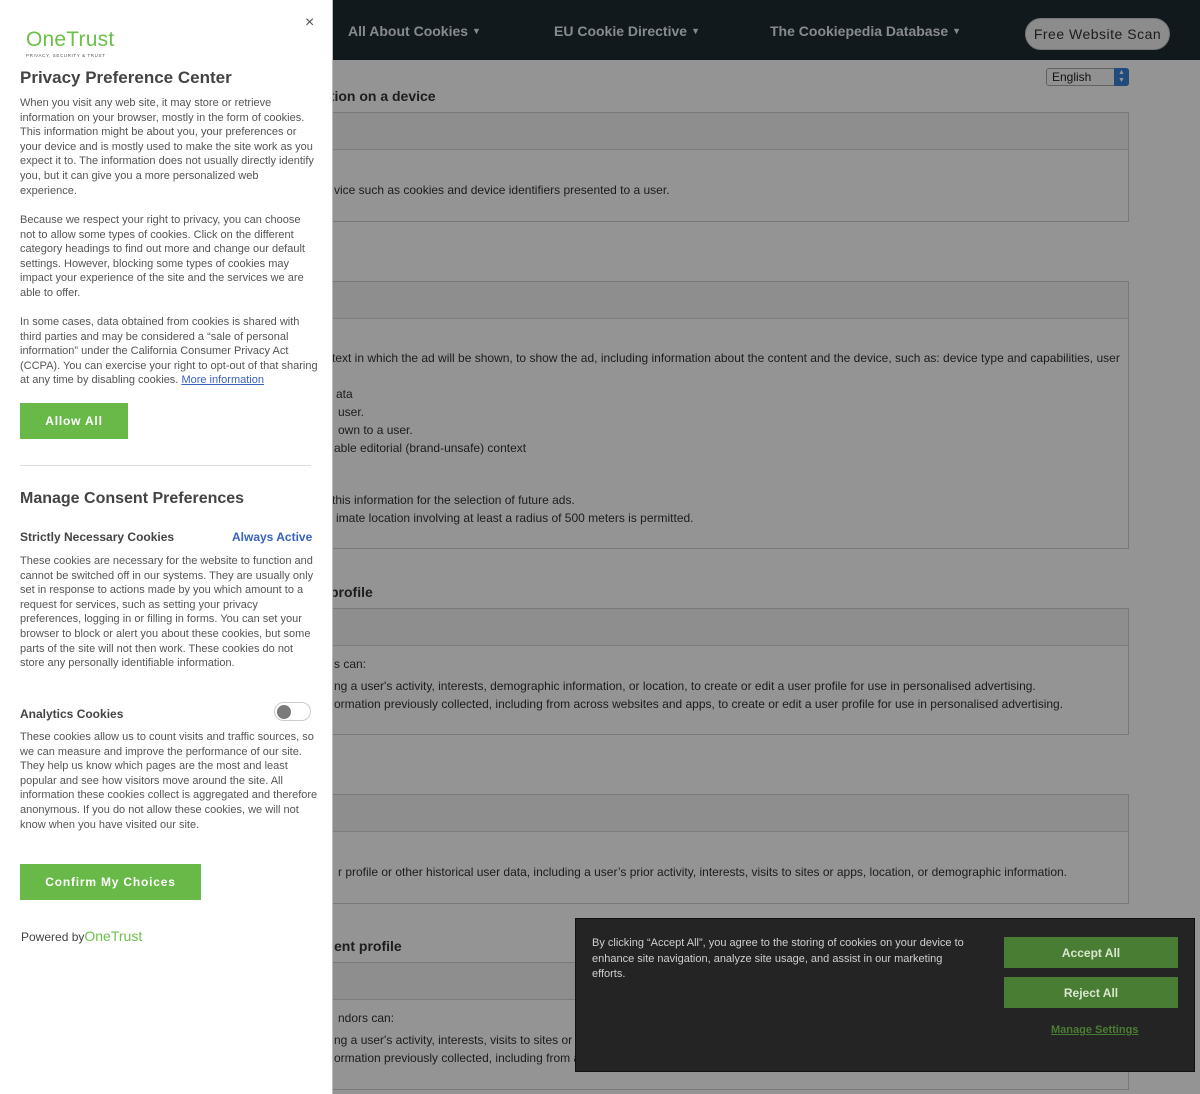 Image resolution: width=1200 pixels, height=1094 pixels. I want to click on strictly-necessary-title: Strictly Necessary Cookies, so click(97, 537).